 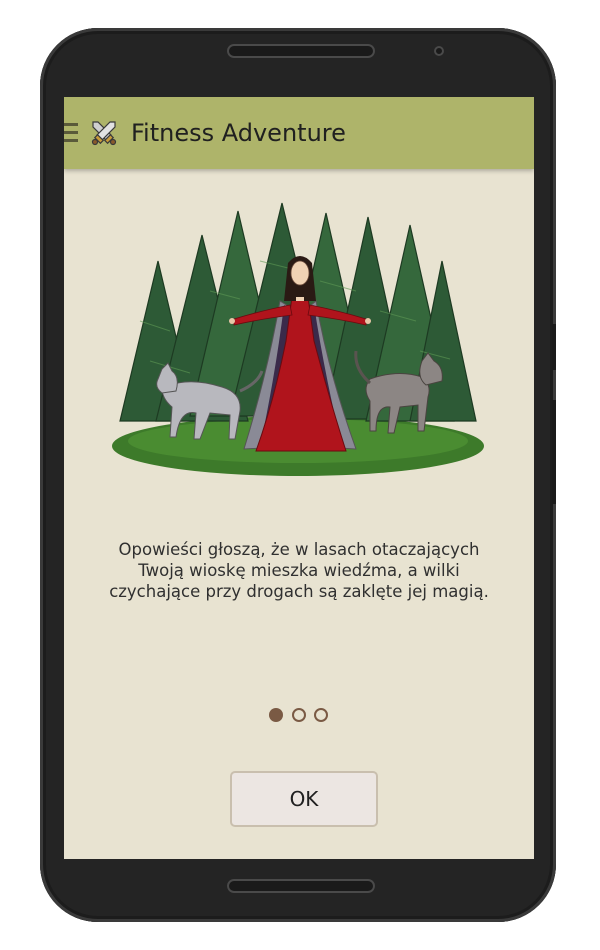 I want to click on page-indicator, so click(x=304, y=717).